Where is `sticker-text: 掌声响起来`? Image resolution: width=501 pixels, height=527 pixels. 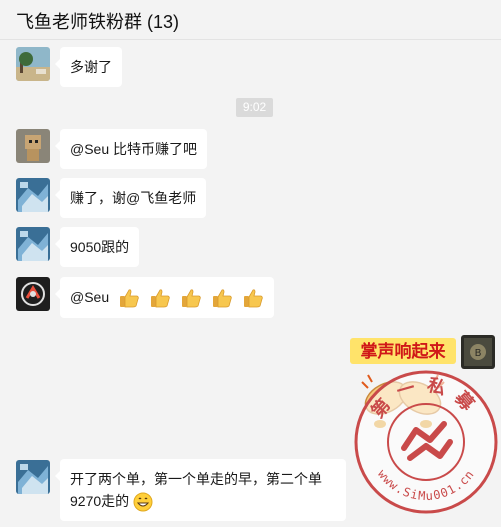
sticker-text: 掌声响起来 is located at coordinates (404, 351).